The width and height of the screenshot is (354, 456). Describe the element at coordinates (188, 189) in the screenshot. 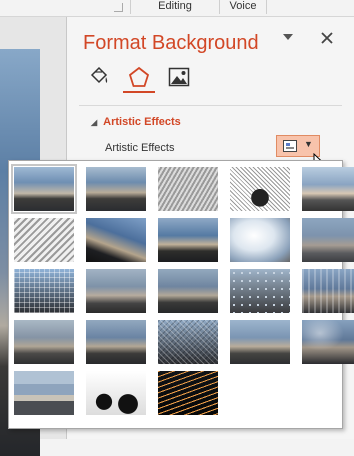

I see `effect-thumbnail-pencil-grayscale` at that location.